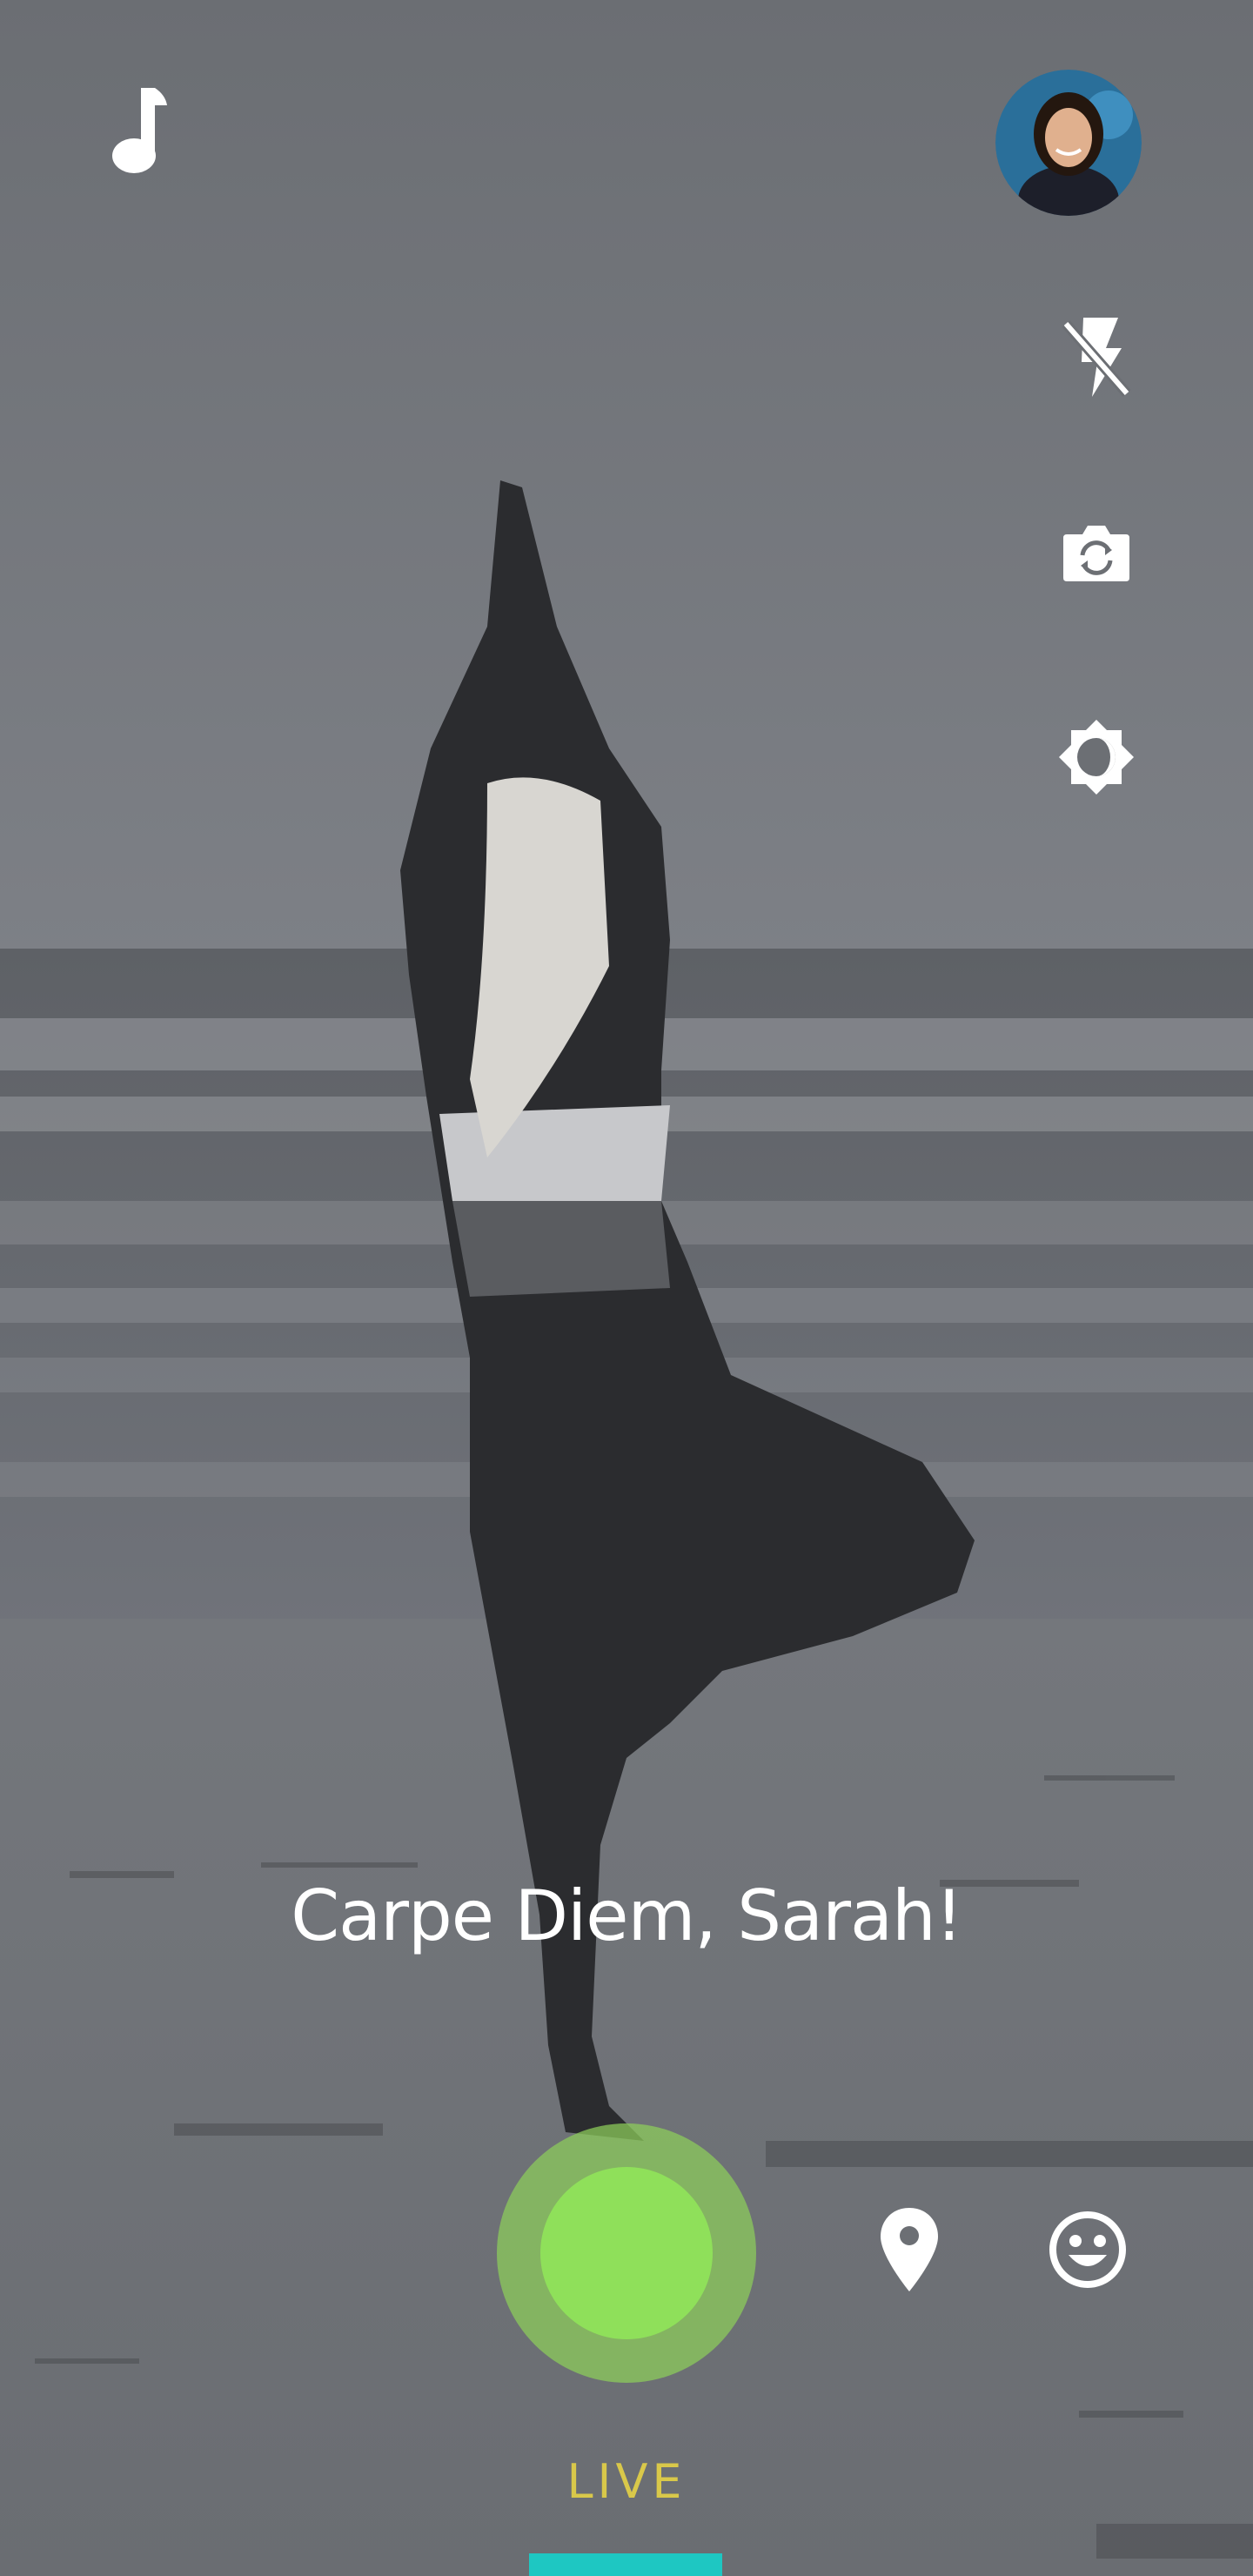  What do you see at coordinates (625, 2564) in the screenshot?
I see `mode-indicator` at bounding box center [625, 2564].